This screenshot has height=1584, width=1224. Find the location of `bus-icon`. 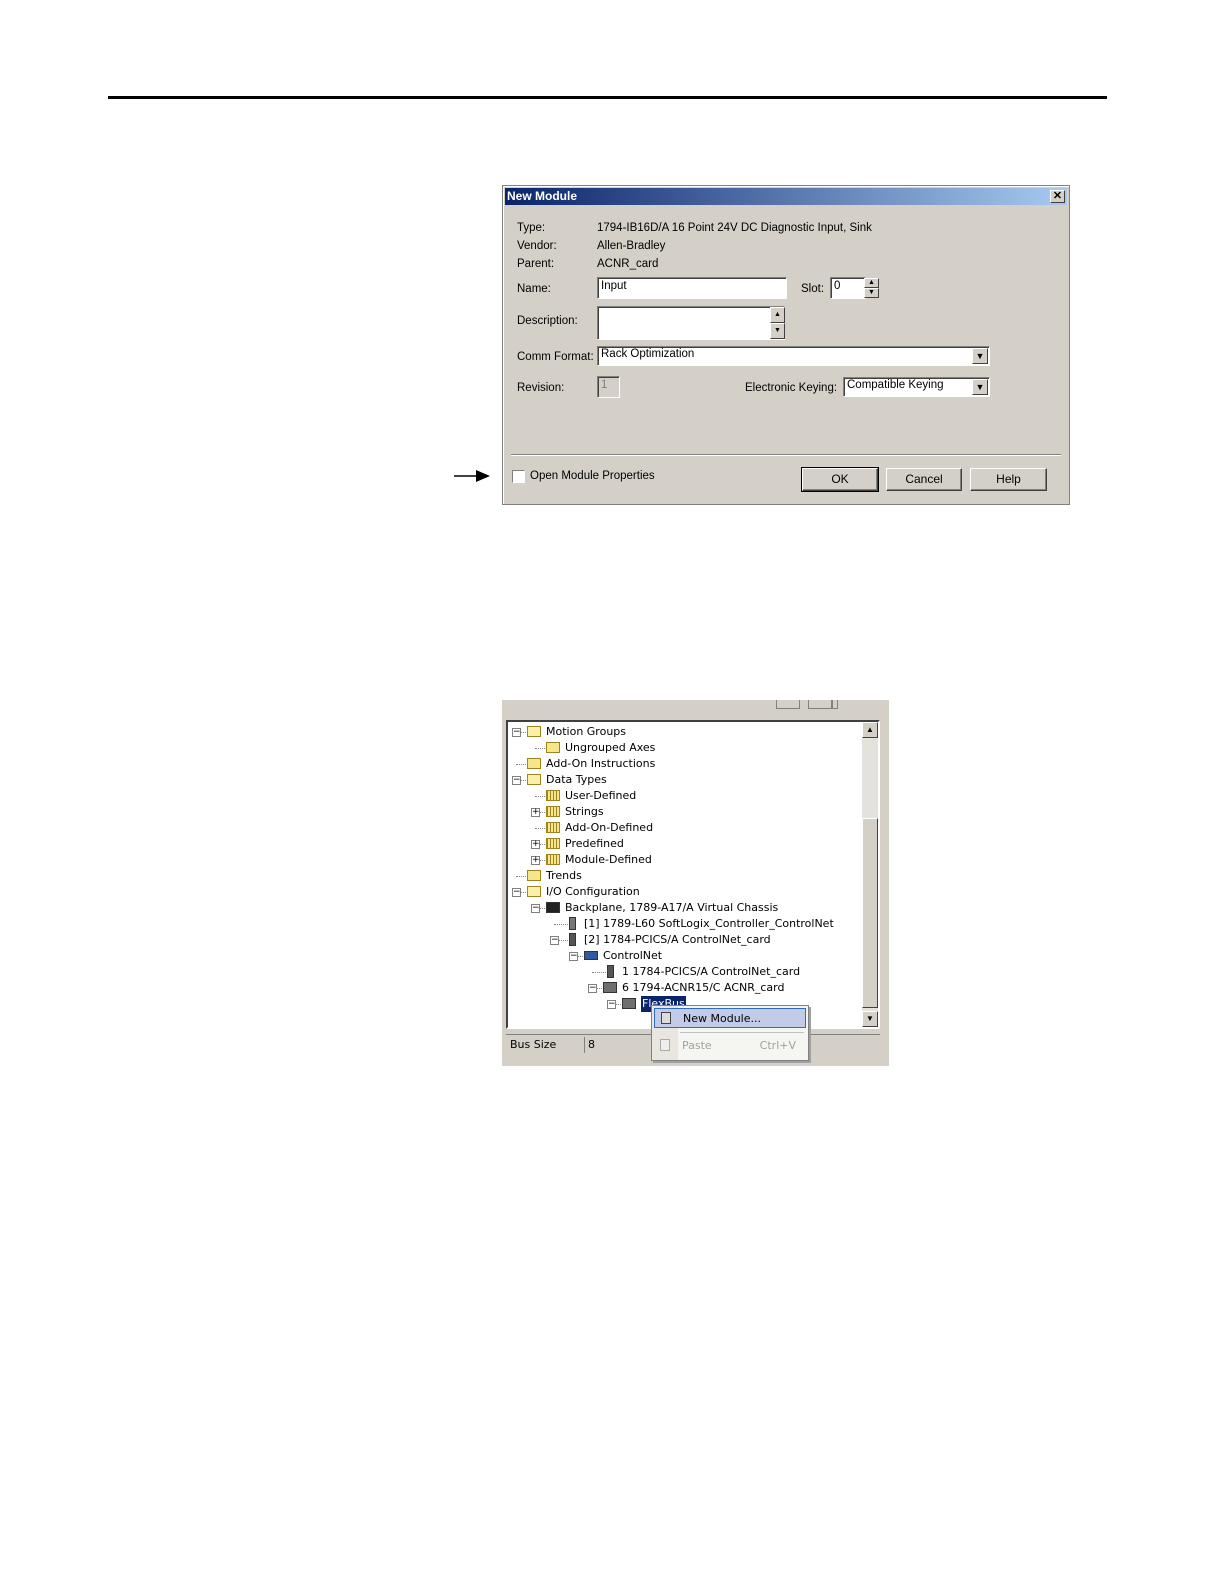

bus-icon is located at coordinates (629, 1003).